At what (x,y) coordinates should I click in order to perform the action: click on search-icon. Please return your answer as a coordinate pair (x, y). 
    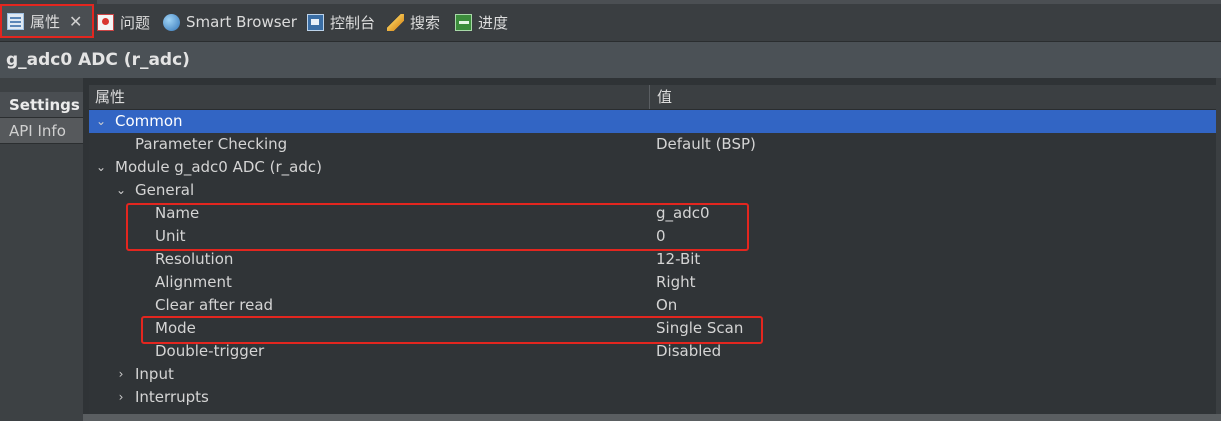
    Looking at the image, I should click on (395, 22).